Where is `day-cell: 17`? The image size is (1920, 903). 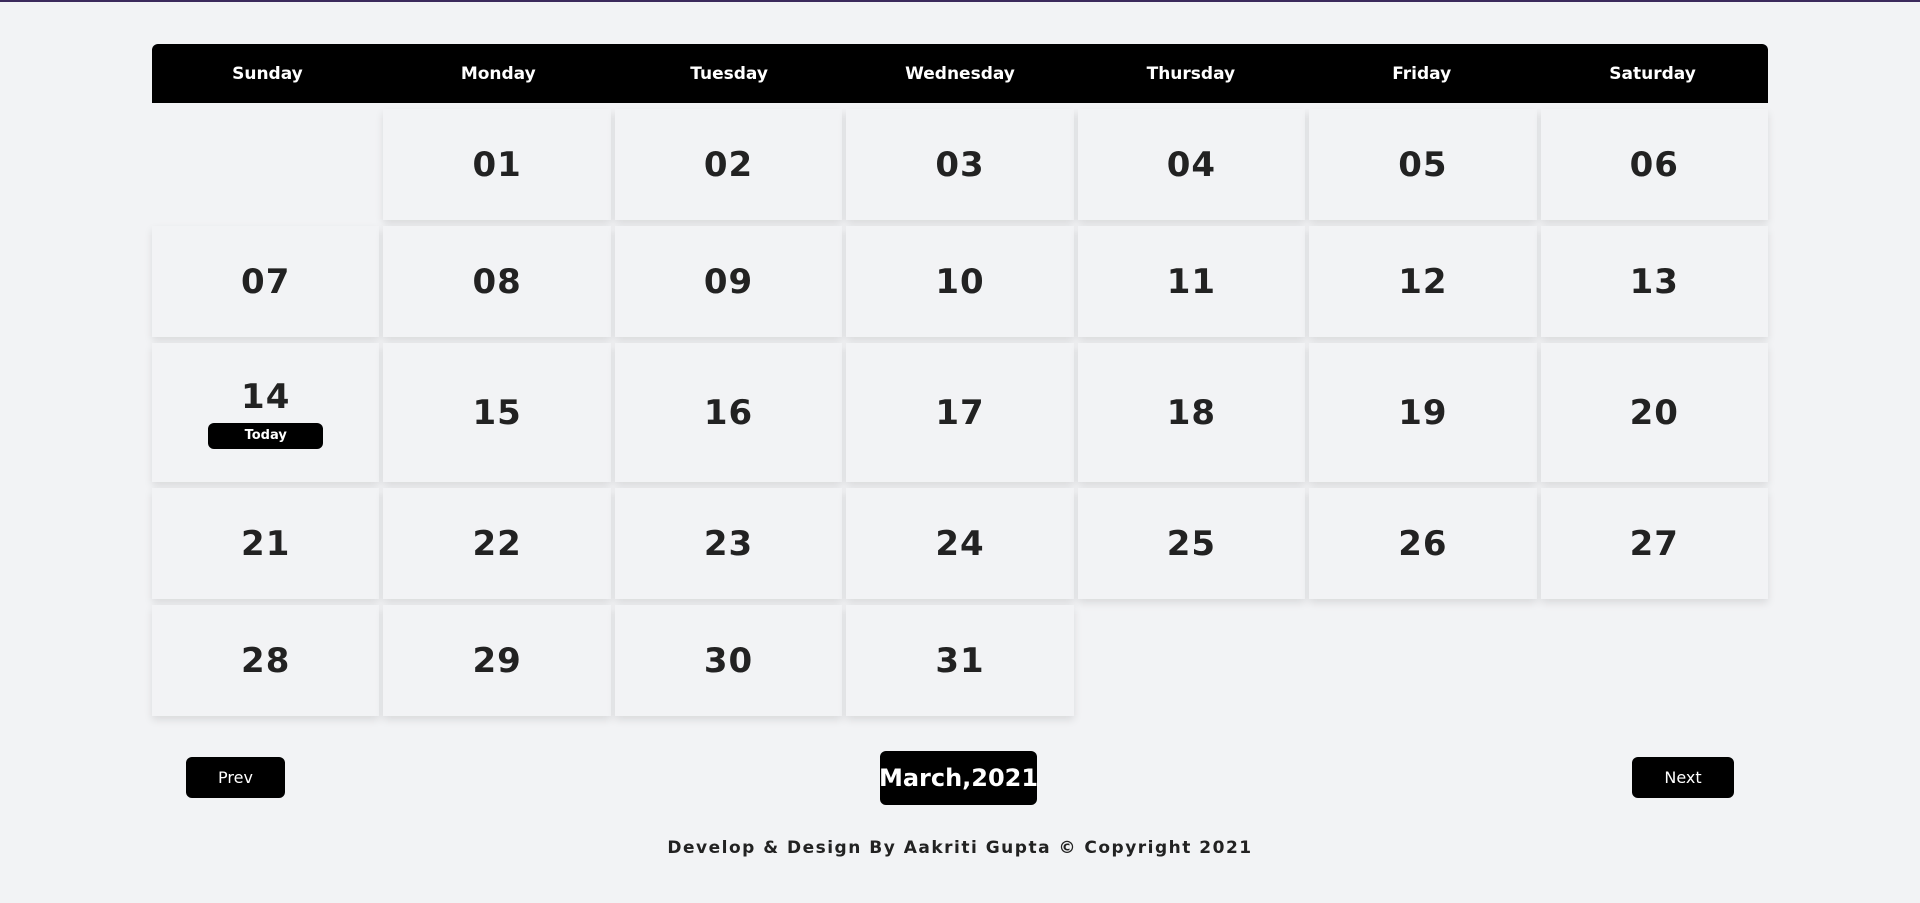 day-cell: 17 is located at coordinates (960, 412).